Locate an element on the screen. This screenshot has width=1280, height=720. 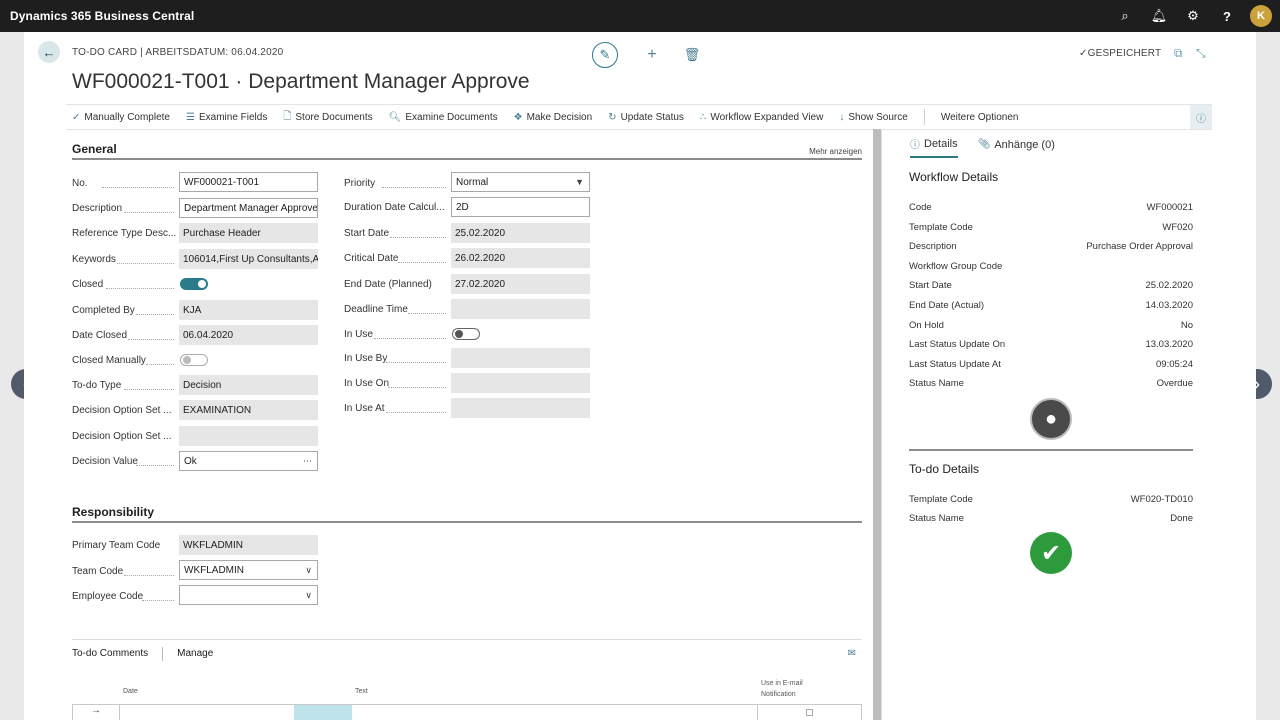
in-use-on-field is located at coordinates (520, 383).